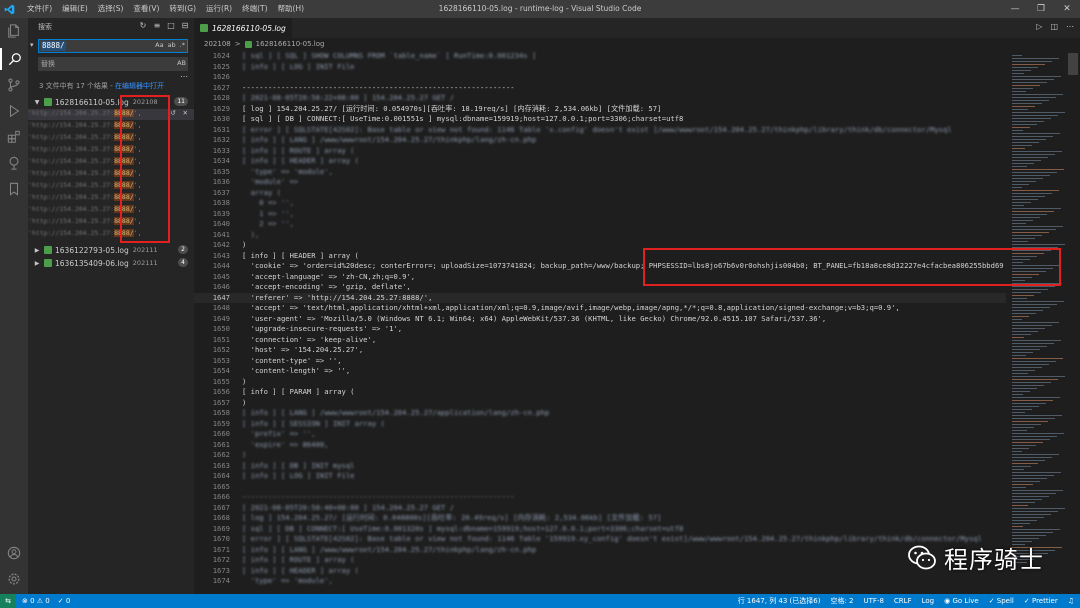 This screenshot has width=1080, height=608. I want to click on clear-results-icon: ≡, so click(157, 25).